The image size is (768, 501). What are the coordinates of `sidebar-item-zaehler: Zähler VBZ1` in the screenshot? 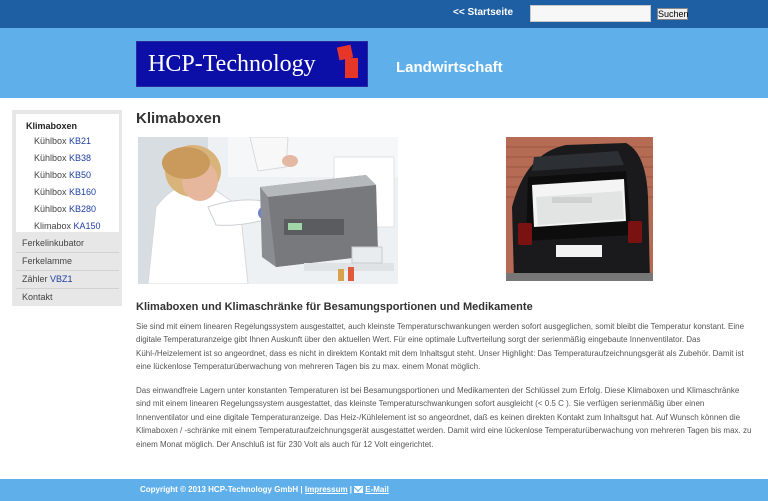 It's located at (47, 279).